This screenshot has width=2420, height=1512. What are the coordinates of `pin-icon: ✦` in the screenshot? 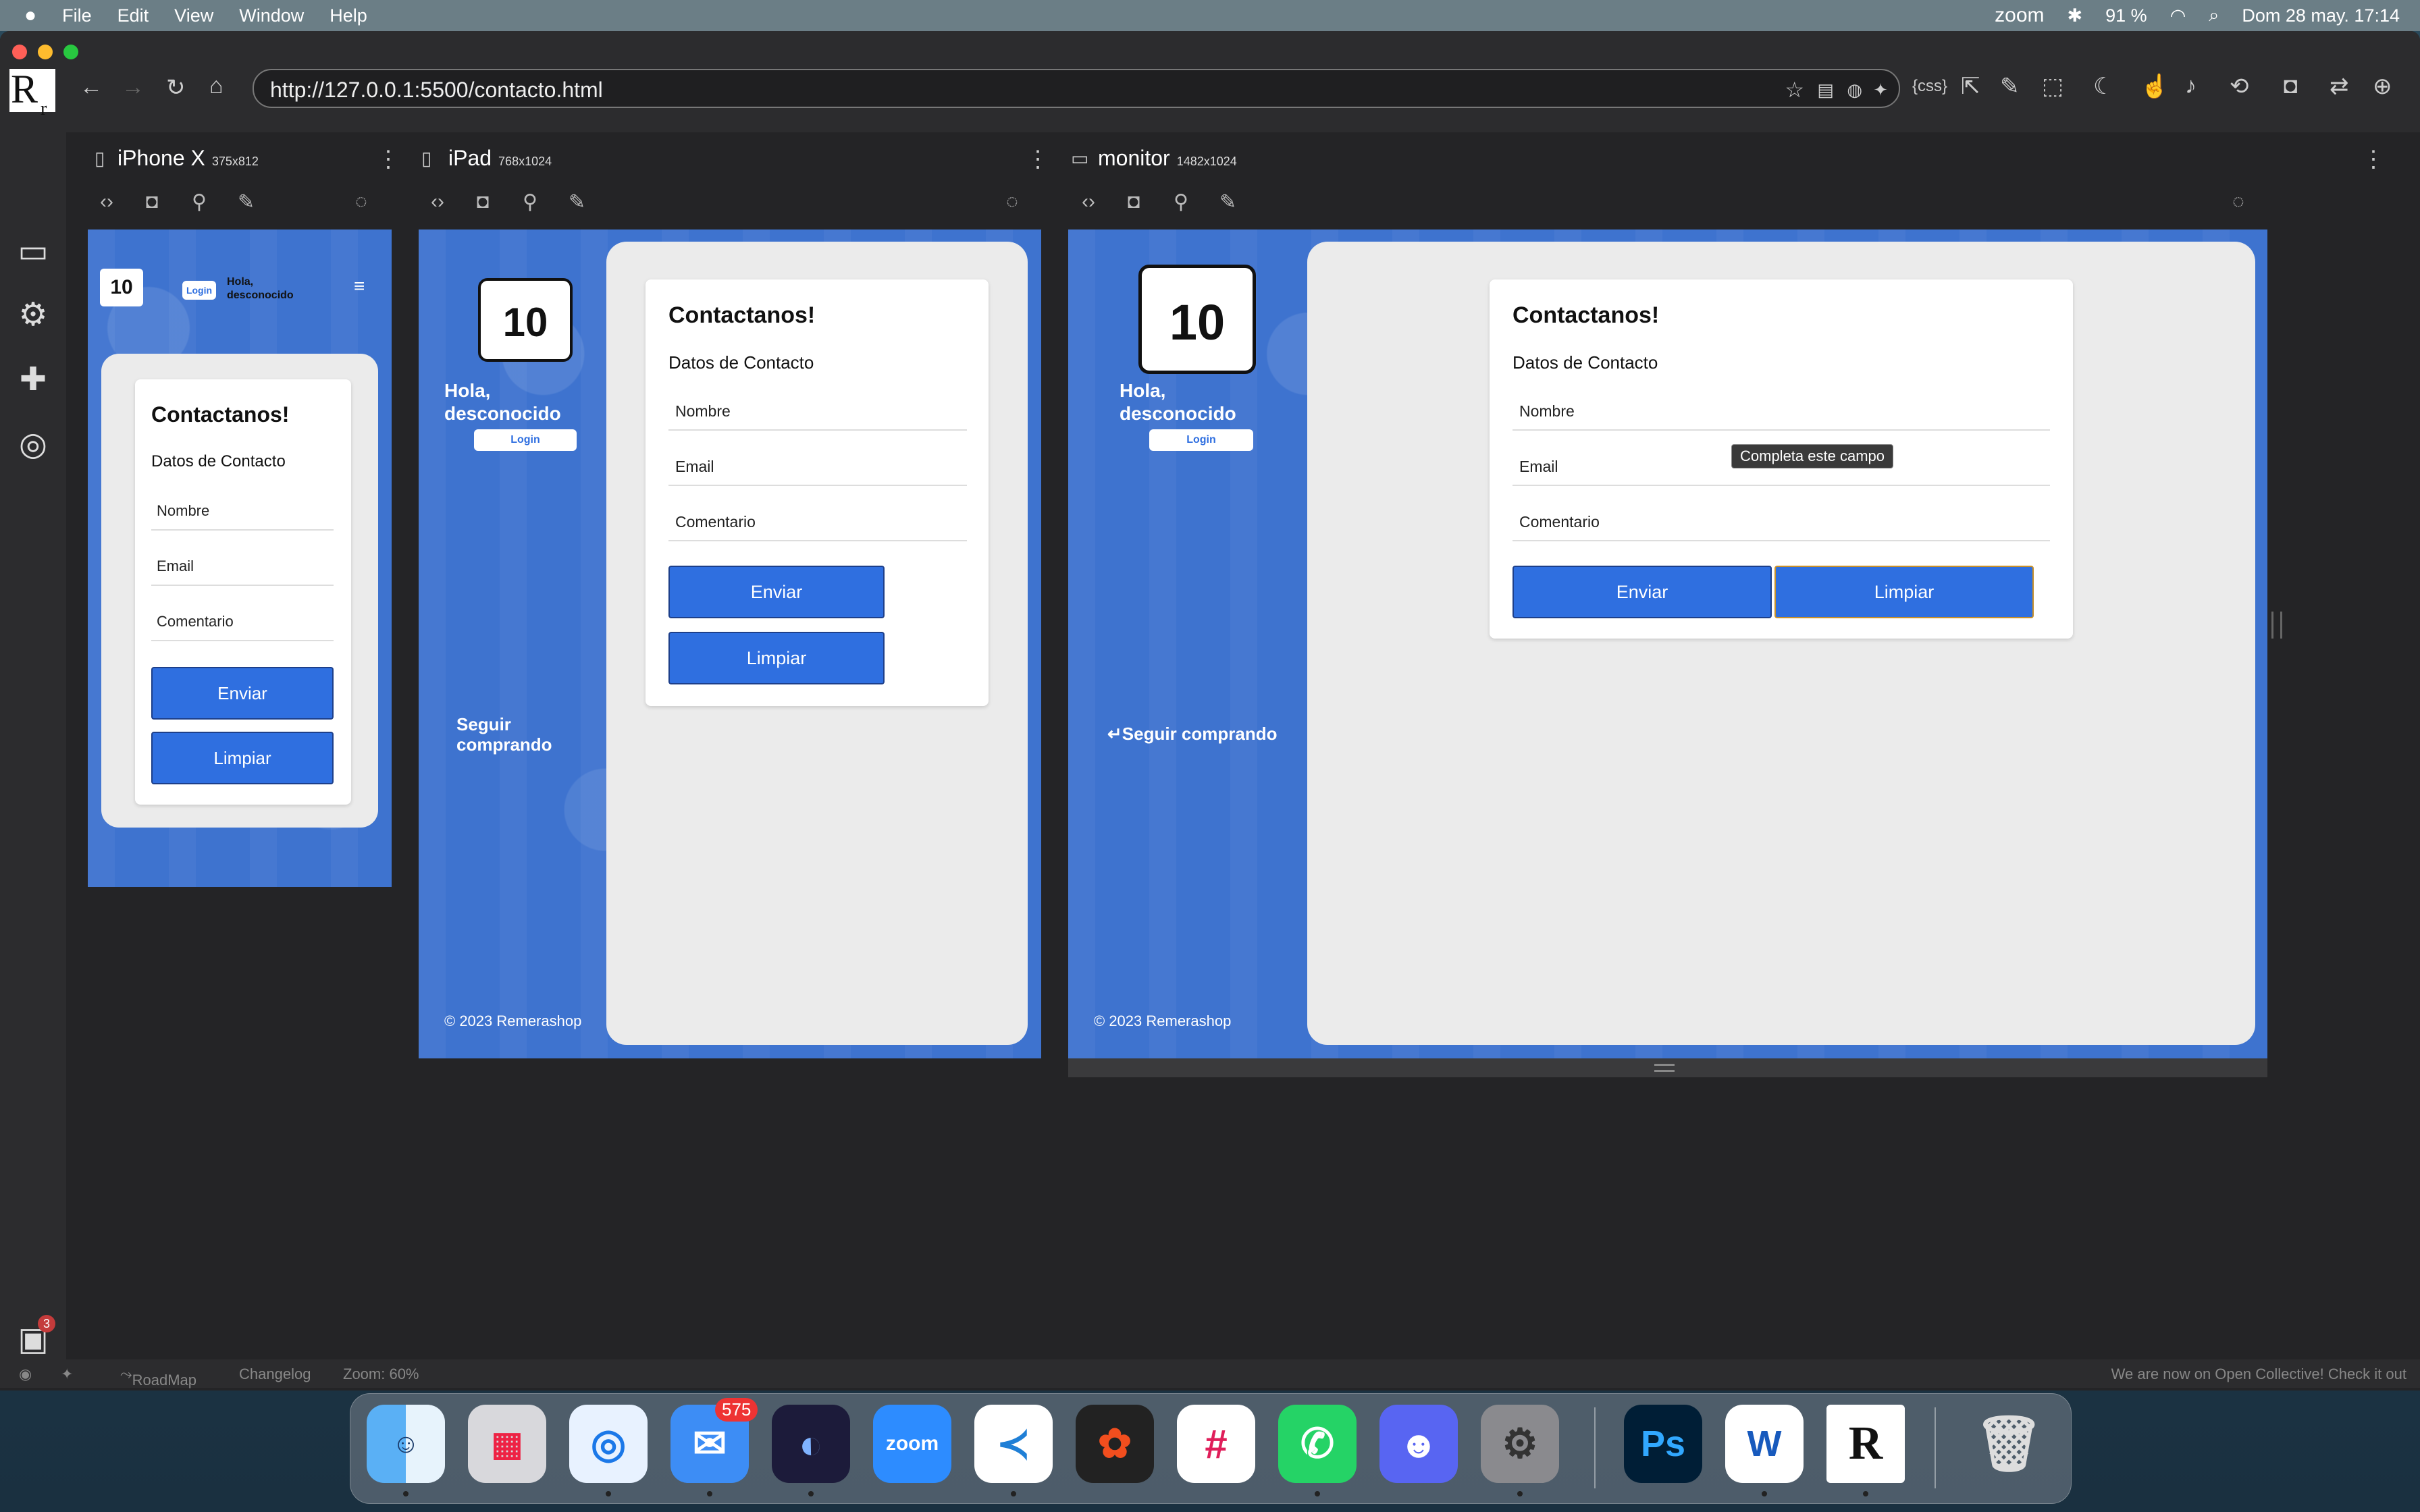 It's located at (1880, 89).